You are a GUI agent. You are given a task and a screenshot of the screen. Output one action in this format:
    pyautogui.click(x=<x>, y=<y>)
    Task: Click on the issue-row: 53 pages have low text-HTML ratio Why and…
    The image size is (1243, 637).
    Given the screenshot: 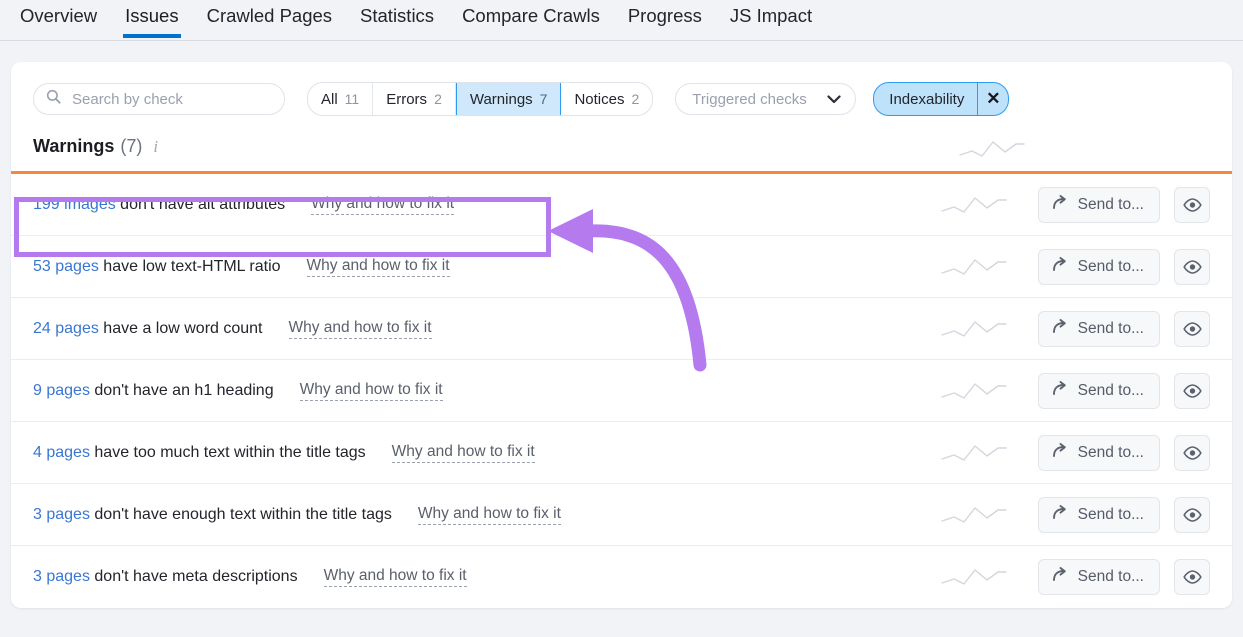 What is the action you would take?
    pyautogui.click(x=621, y=267)
    